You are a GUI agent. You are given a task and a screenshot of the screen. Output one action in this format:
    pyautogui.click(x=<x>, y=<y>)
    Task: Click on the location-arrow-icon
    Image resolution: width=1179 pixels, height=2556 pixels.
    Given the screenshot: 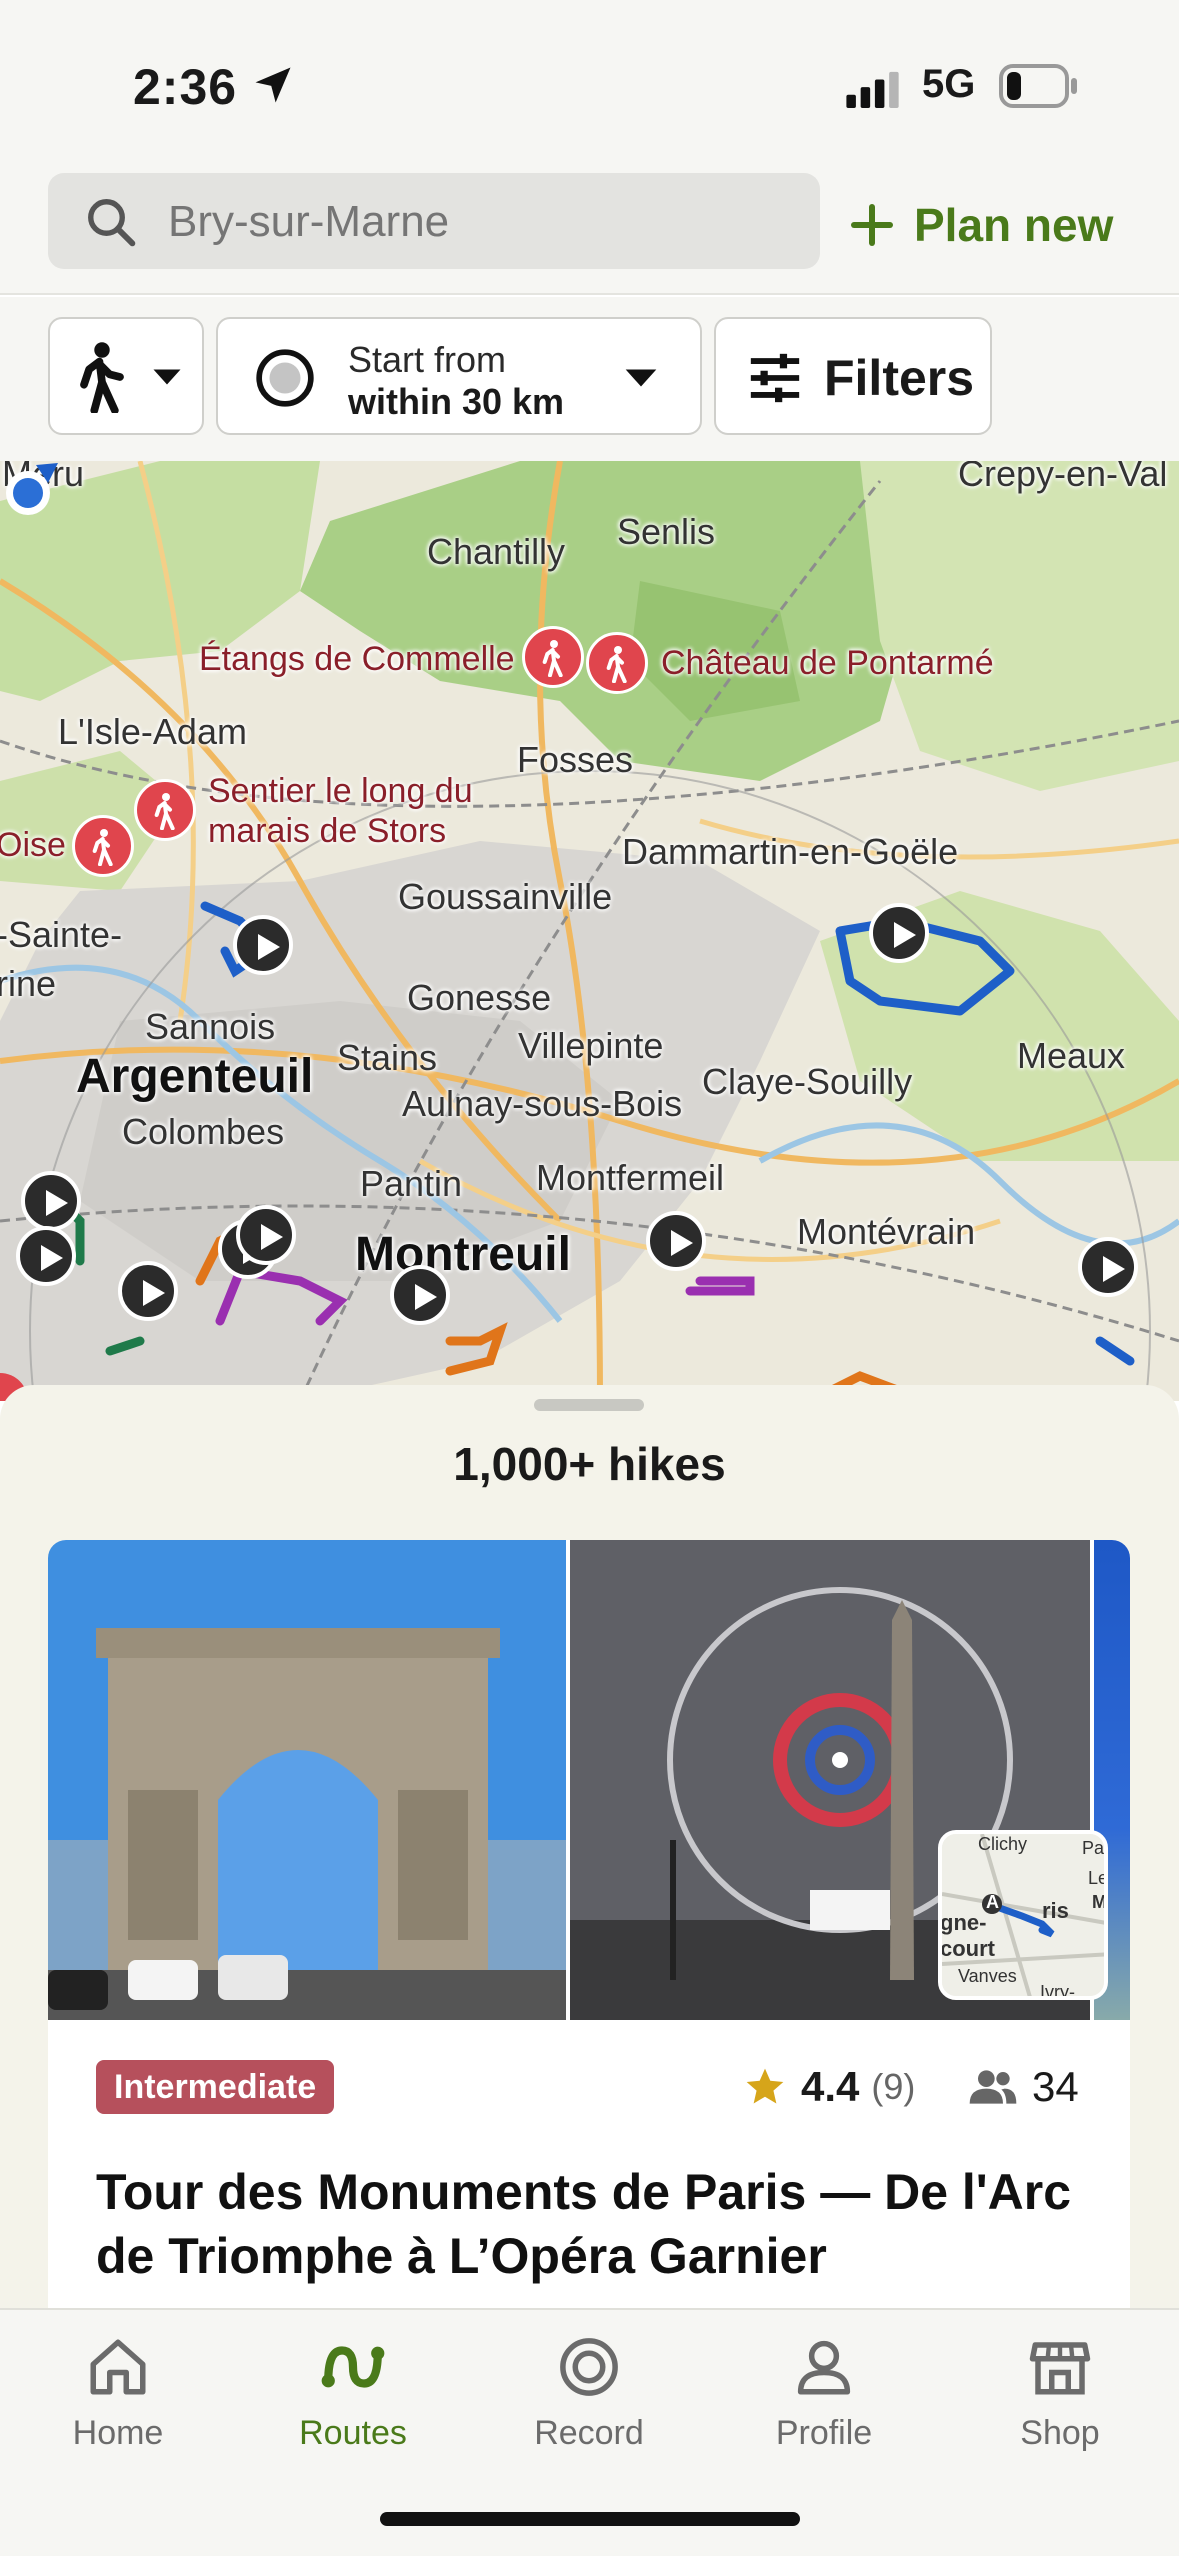 What is the action you would take?
    pyautogui.click(x=273, y=85)
    